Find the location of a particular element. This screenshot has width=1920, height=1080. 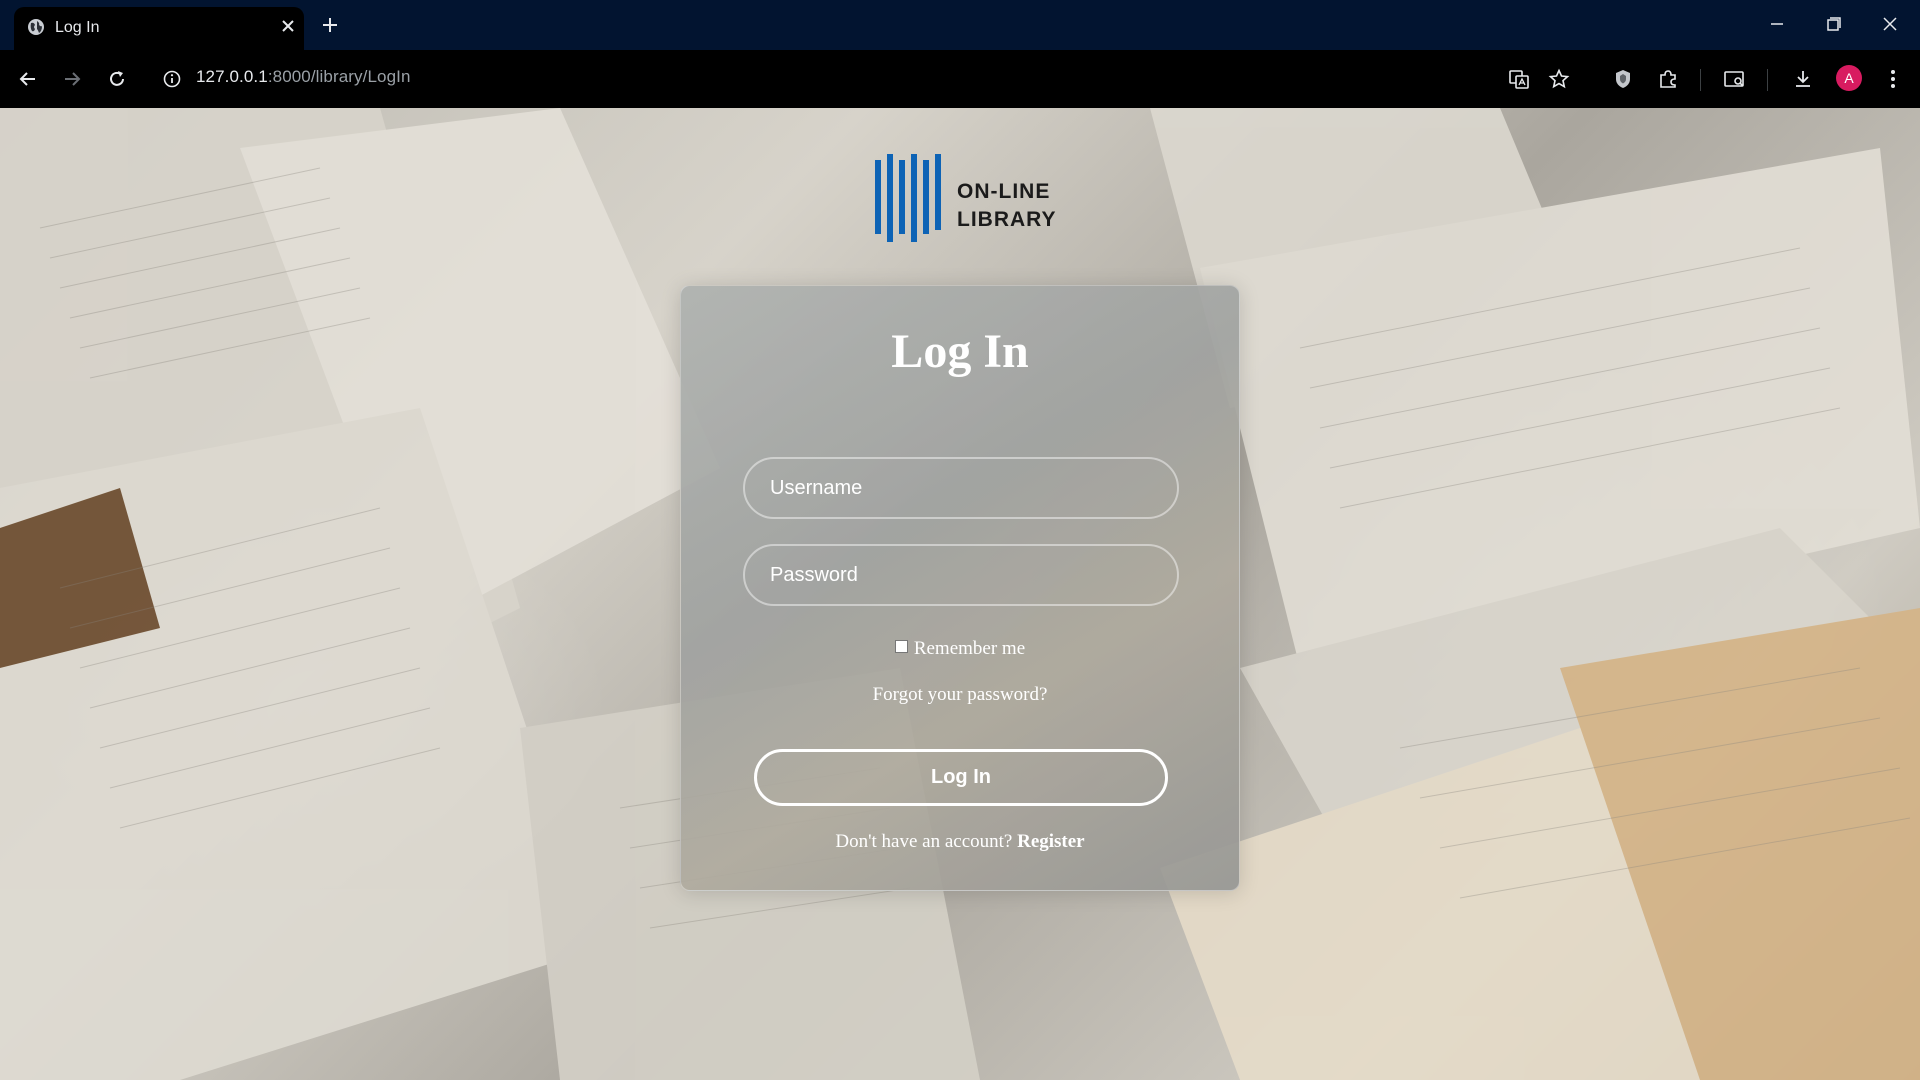

remember-me-row: Remember me is located at coordinates (960, 649).